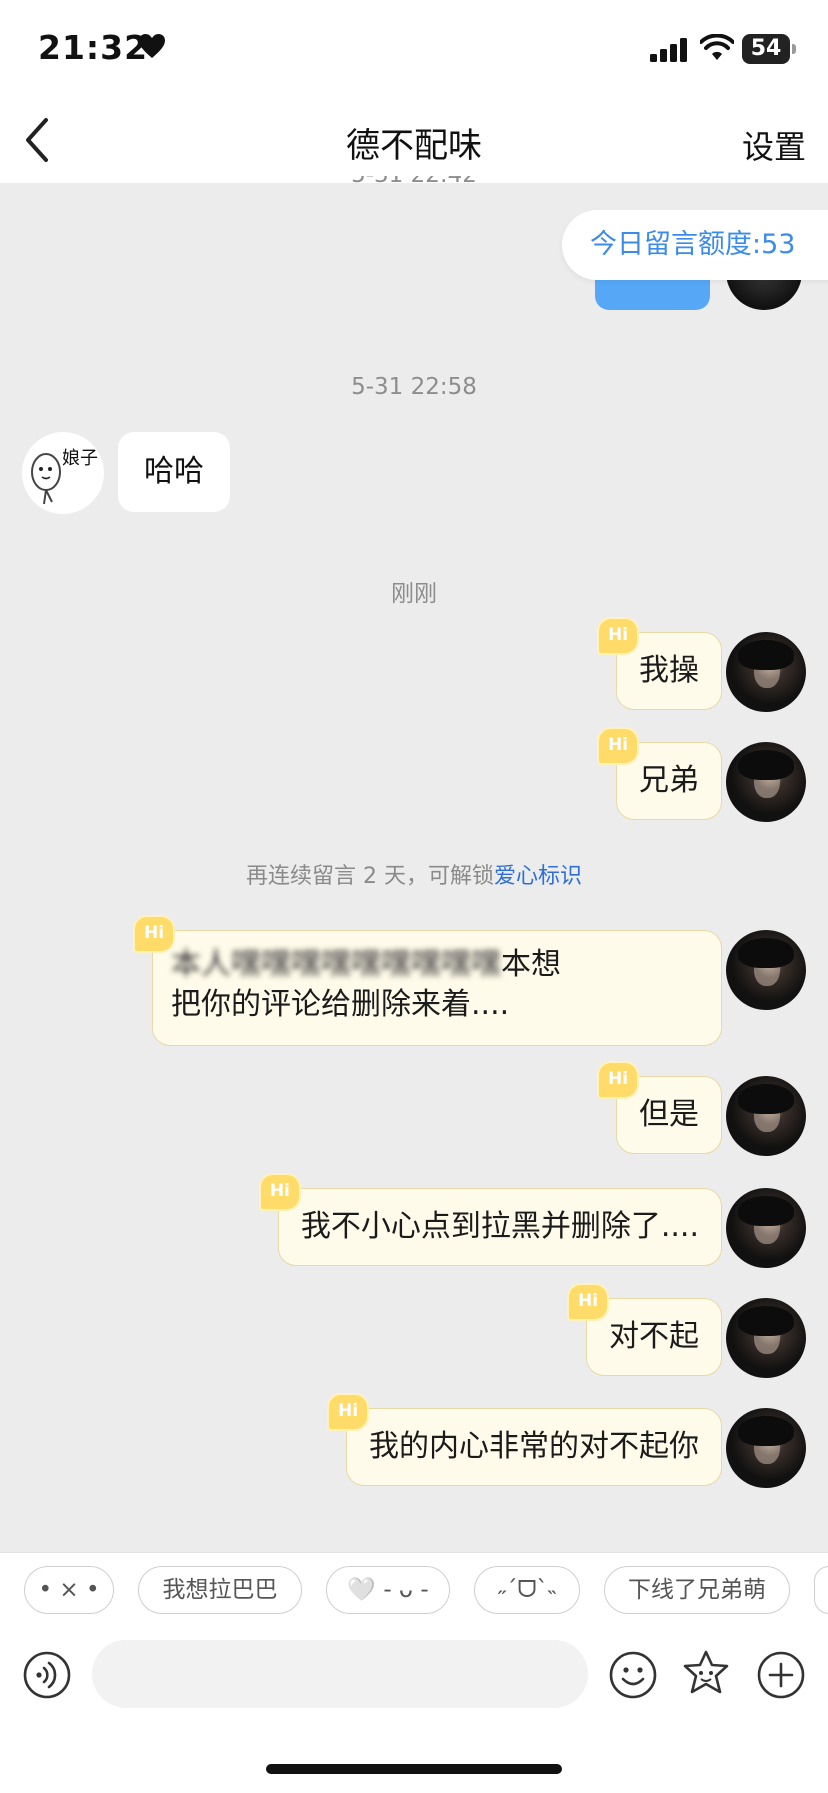  Describe the element at coordinates (174, 472) in the screenshot. I see `incoming-message-bubble: 哈哈` at that location.